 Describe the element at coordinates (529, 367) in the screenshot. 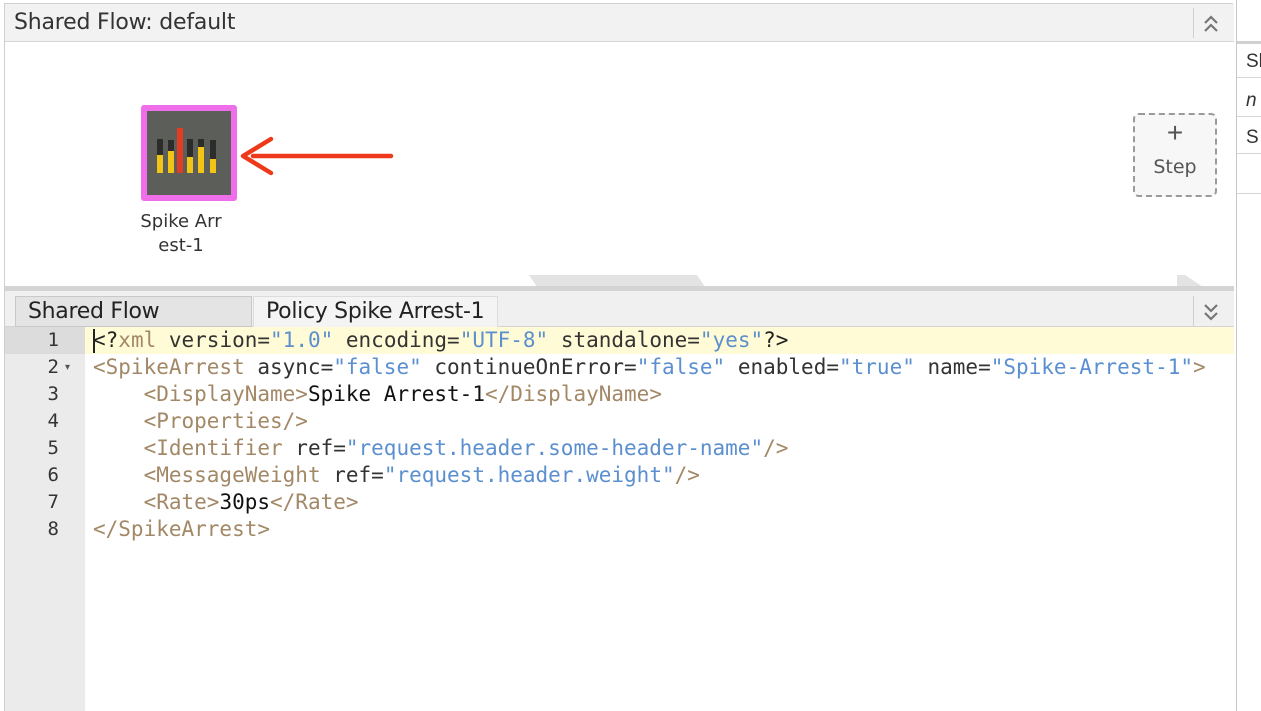

I see `code-token: continueOnError=` at that location.